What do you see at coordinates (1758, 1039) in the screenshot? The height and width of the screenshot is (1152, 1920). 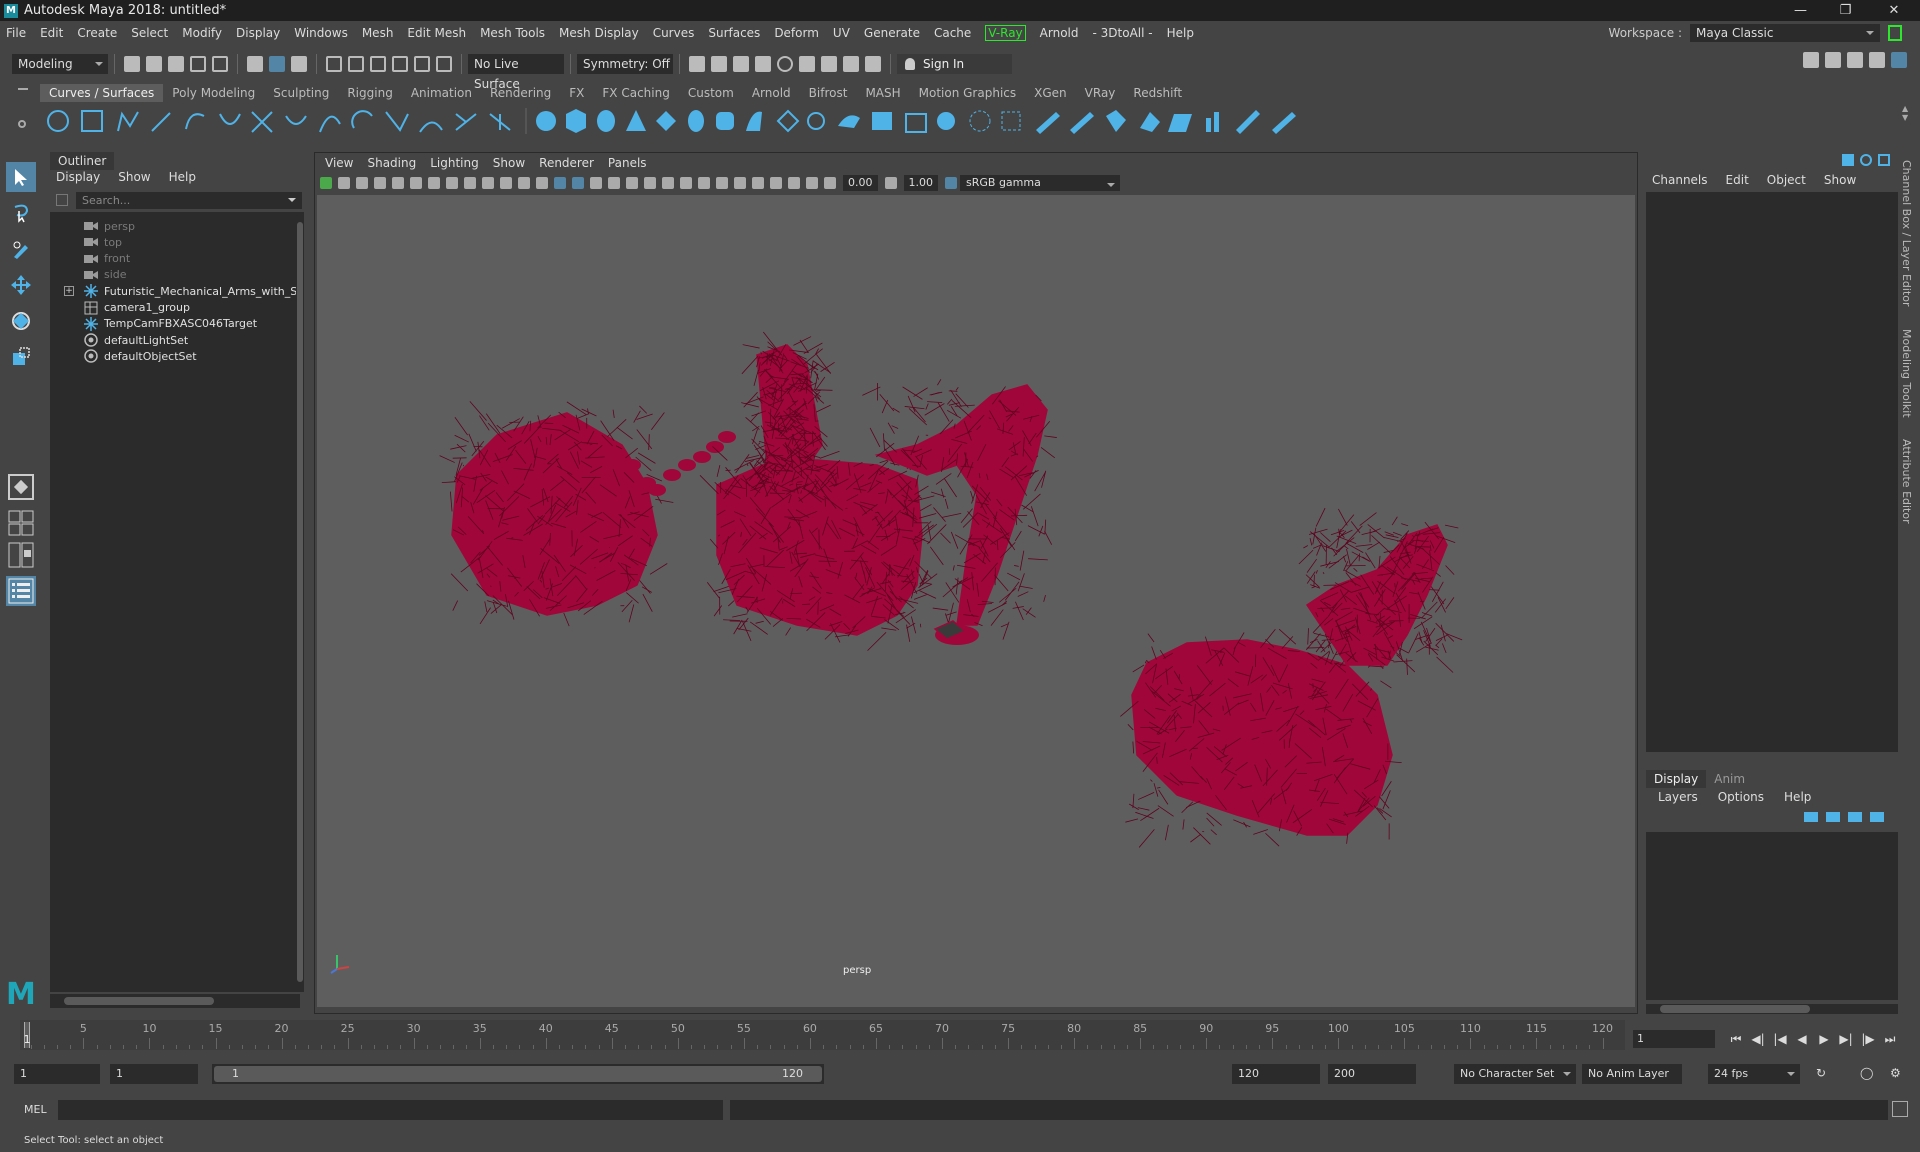 I see `step-back-frame-icon: ◀|` at bounding box center [1758, 1039].